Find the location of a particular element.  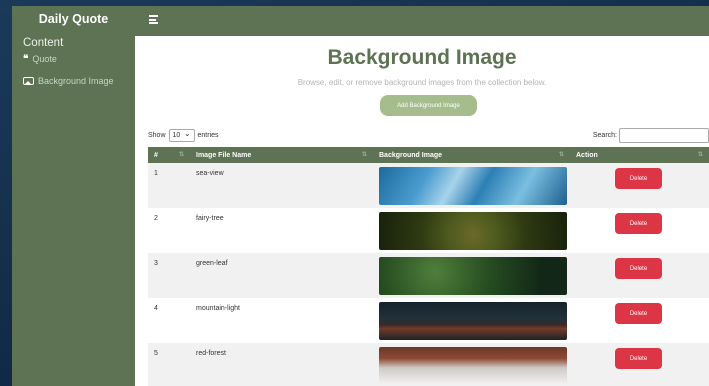

sidebar-item-label: Background Image is located at coordinates (76, 81).